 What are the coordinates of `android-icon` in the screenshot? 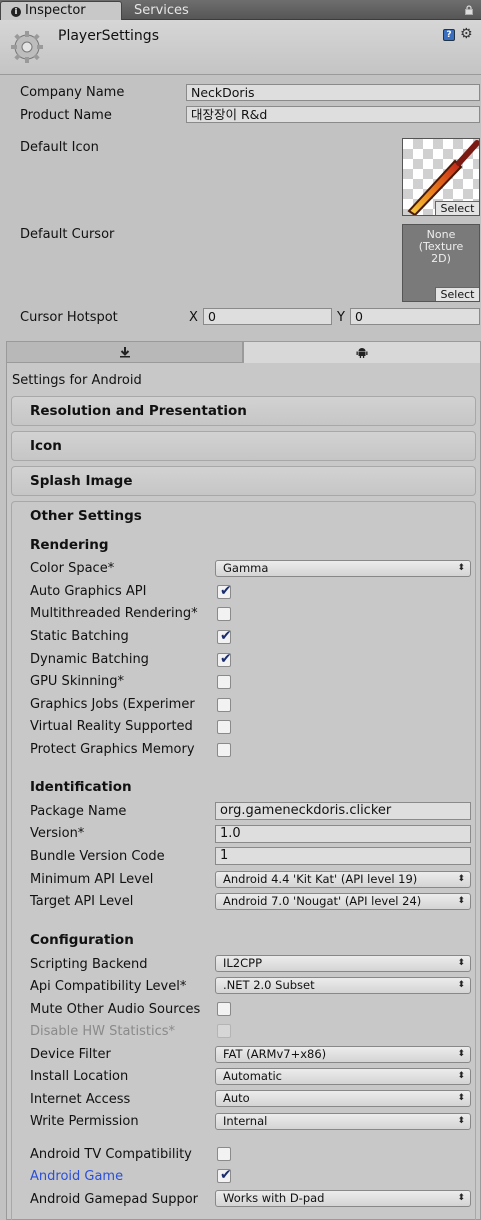 It's located at (362, 353).